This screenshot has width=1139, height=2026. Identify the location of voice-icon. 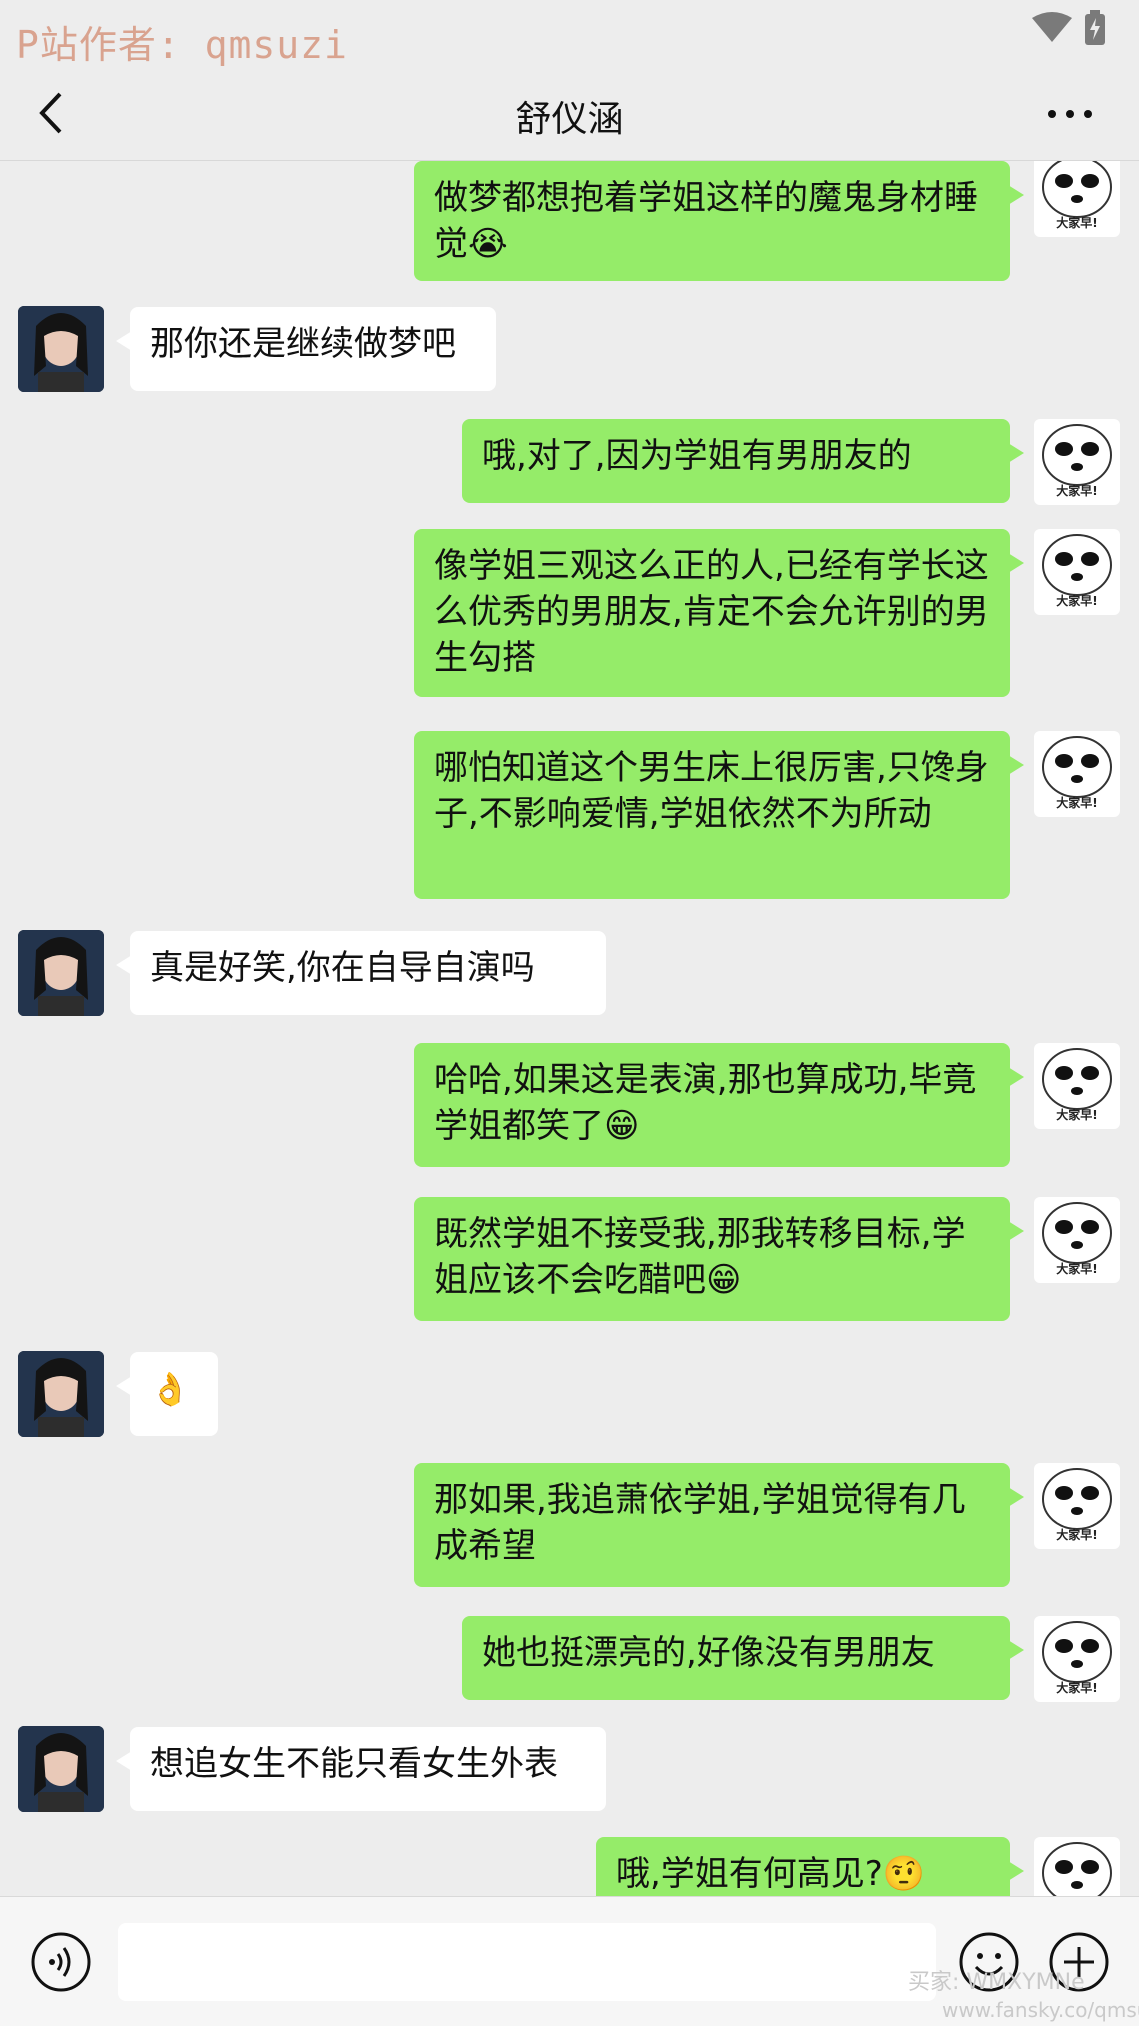
(61, 1962).